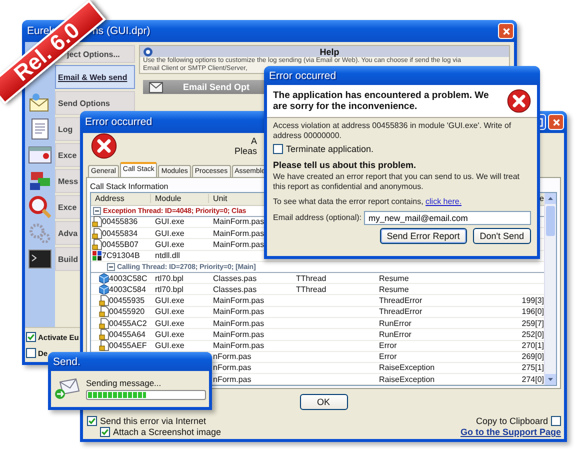  What do you see at coordinates (533, 335) in the screenshot?
I see `table-cell: 252[0]` at bounding box center [533, 335].